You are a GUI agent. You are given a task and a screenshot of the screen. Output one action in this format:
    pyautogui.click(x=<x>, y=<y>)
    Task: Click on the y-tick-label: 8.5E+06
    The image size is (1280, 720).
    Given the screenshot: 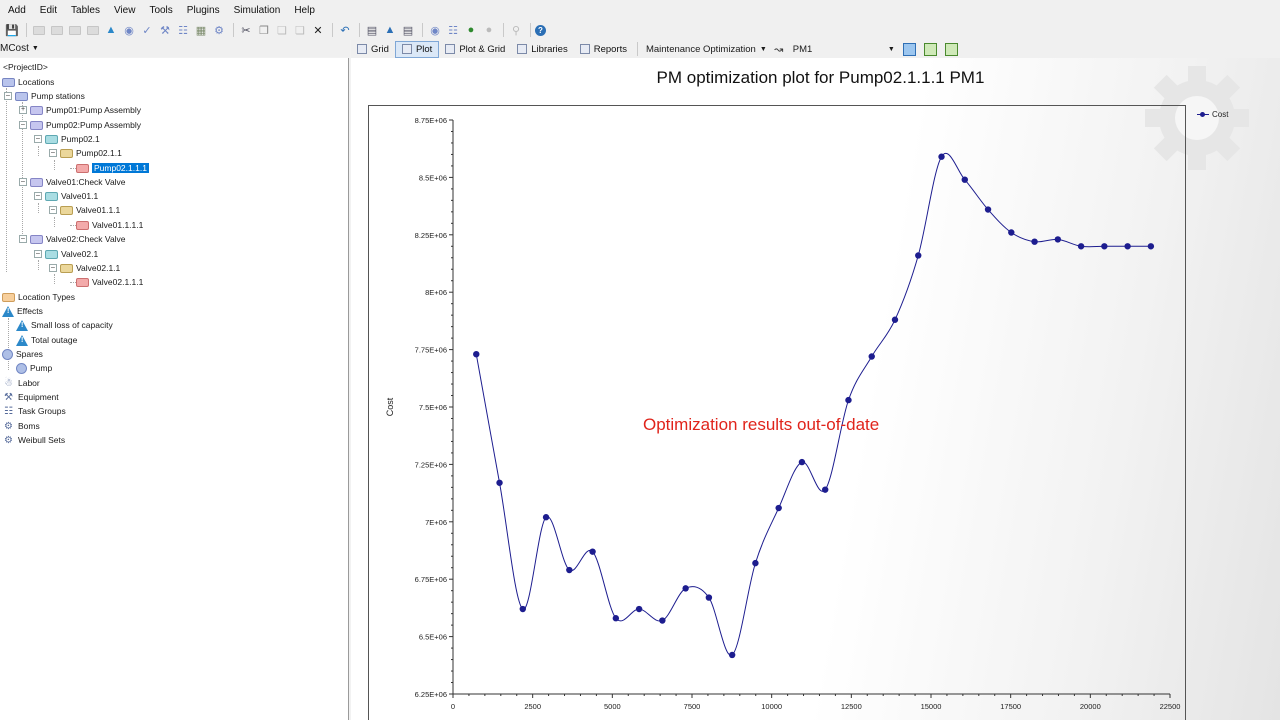 What is the action you would take?
    pyautogui.click(x=433, y=177)
    